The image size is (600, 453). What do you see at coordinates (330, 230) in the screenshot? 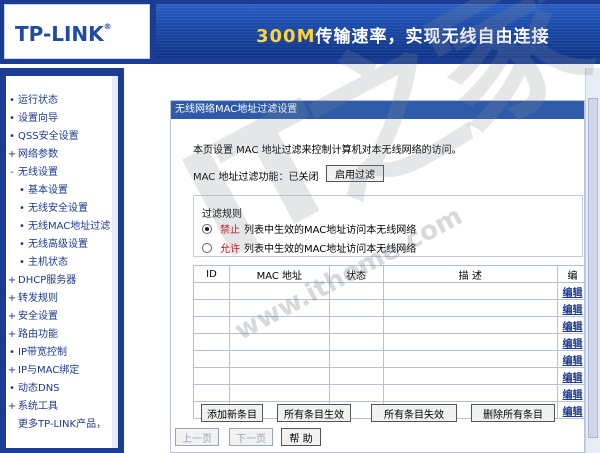
I see `rule-deny-text: 列表中生效的MAC地址访问本无线网络` at bounding box center [330, 230].